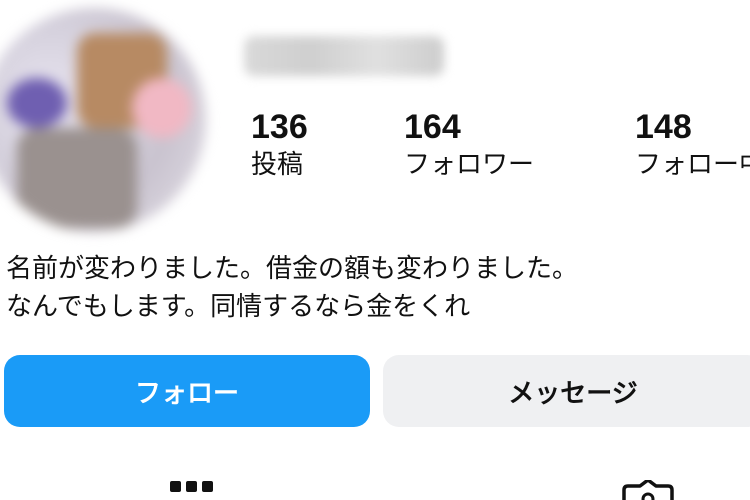 This screenshot has height=500, width=750. I want to click on bio-line: 名前が変わりました。借金の額も変わりました。, so click(292, 269).